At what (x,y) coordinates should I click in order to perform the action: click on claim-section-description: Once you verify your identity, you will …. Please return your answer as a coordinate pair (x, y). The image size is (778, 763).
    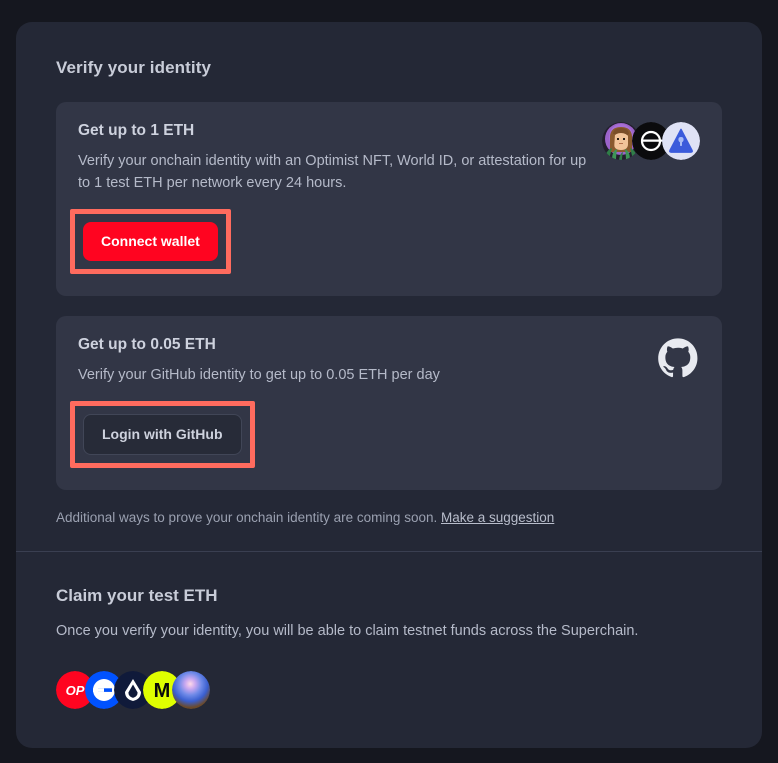
    Looking at the image, I should click on (347, 631).